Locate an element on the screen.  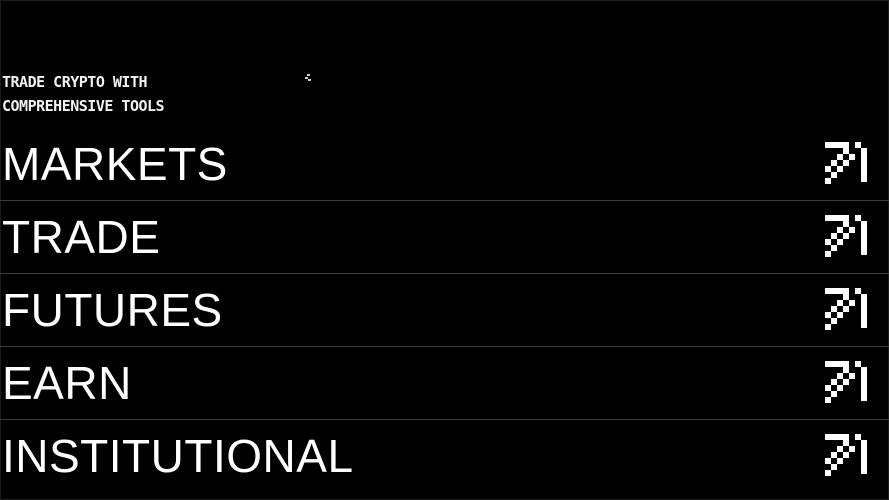
nav-item-markets: MARKETS is located at coordinates (444, 164).